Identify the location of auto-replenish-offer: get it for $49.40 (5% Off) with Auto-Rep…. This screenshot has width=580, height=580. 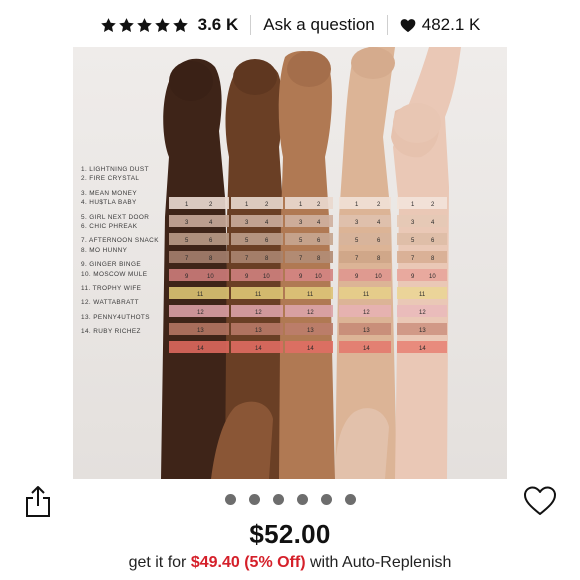
(290, 563).